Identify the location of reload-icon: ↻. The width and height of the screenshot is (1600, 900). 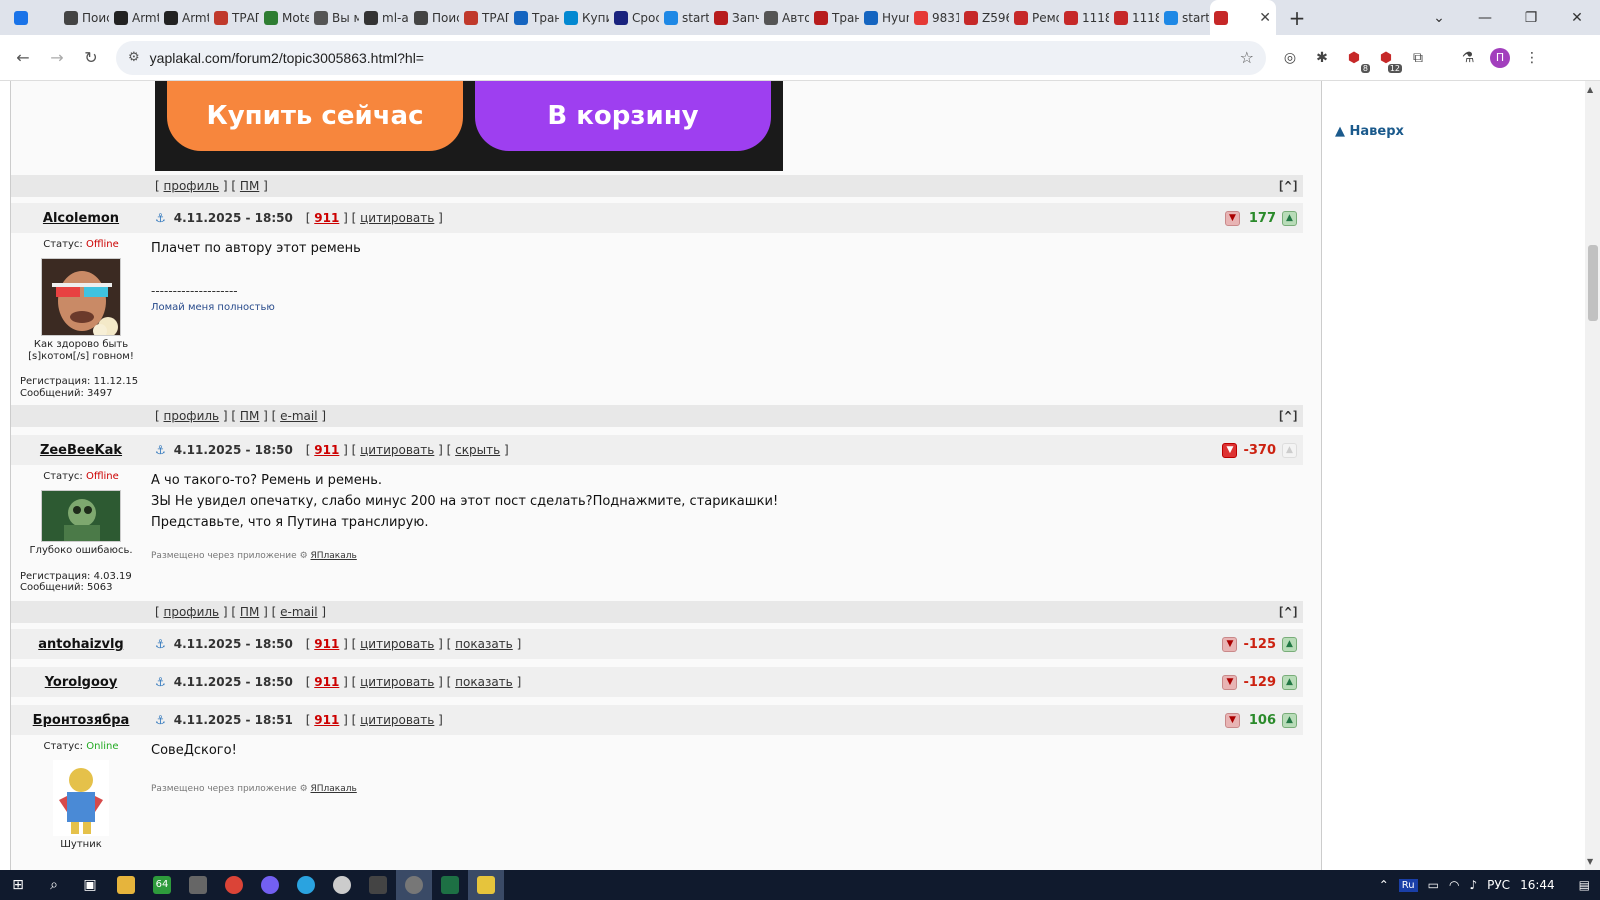
(91, 57).